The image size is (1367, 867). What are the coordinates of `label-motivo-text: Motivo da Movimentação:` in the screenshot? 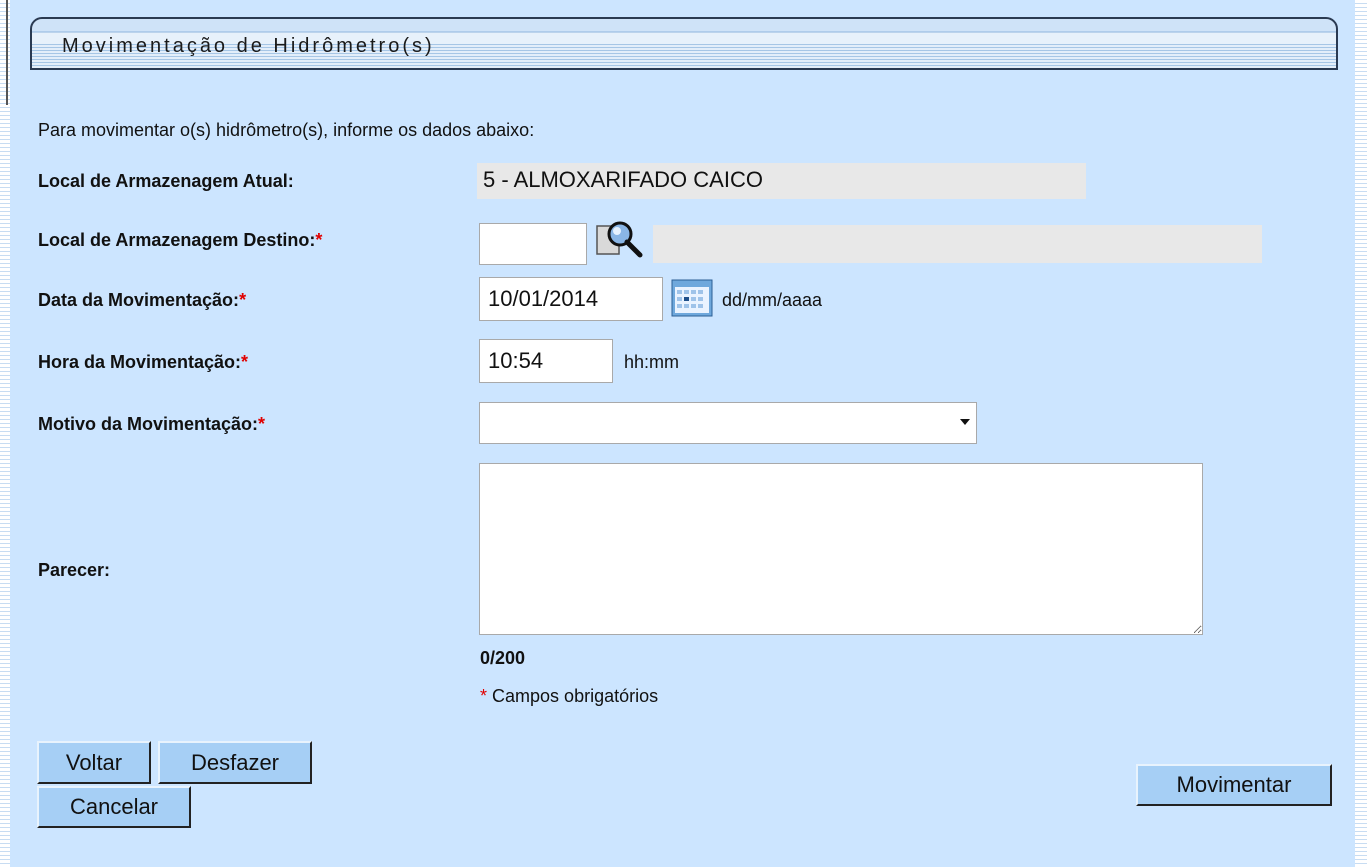 It's located at (148, 424).